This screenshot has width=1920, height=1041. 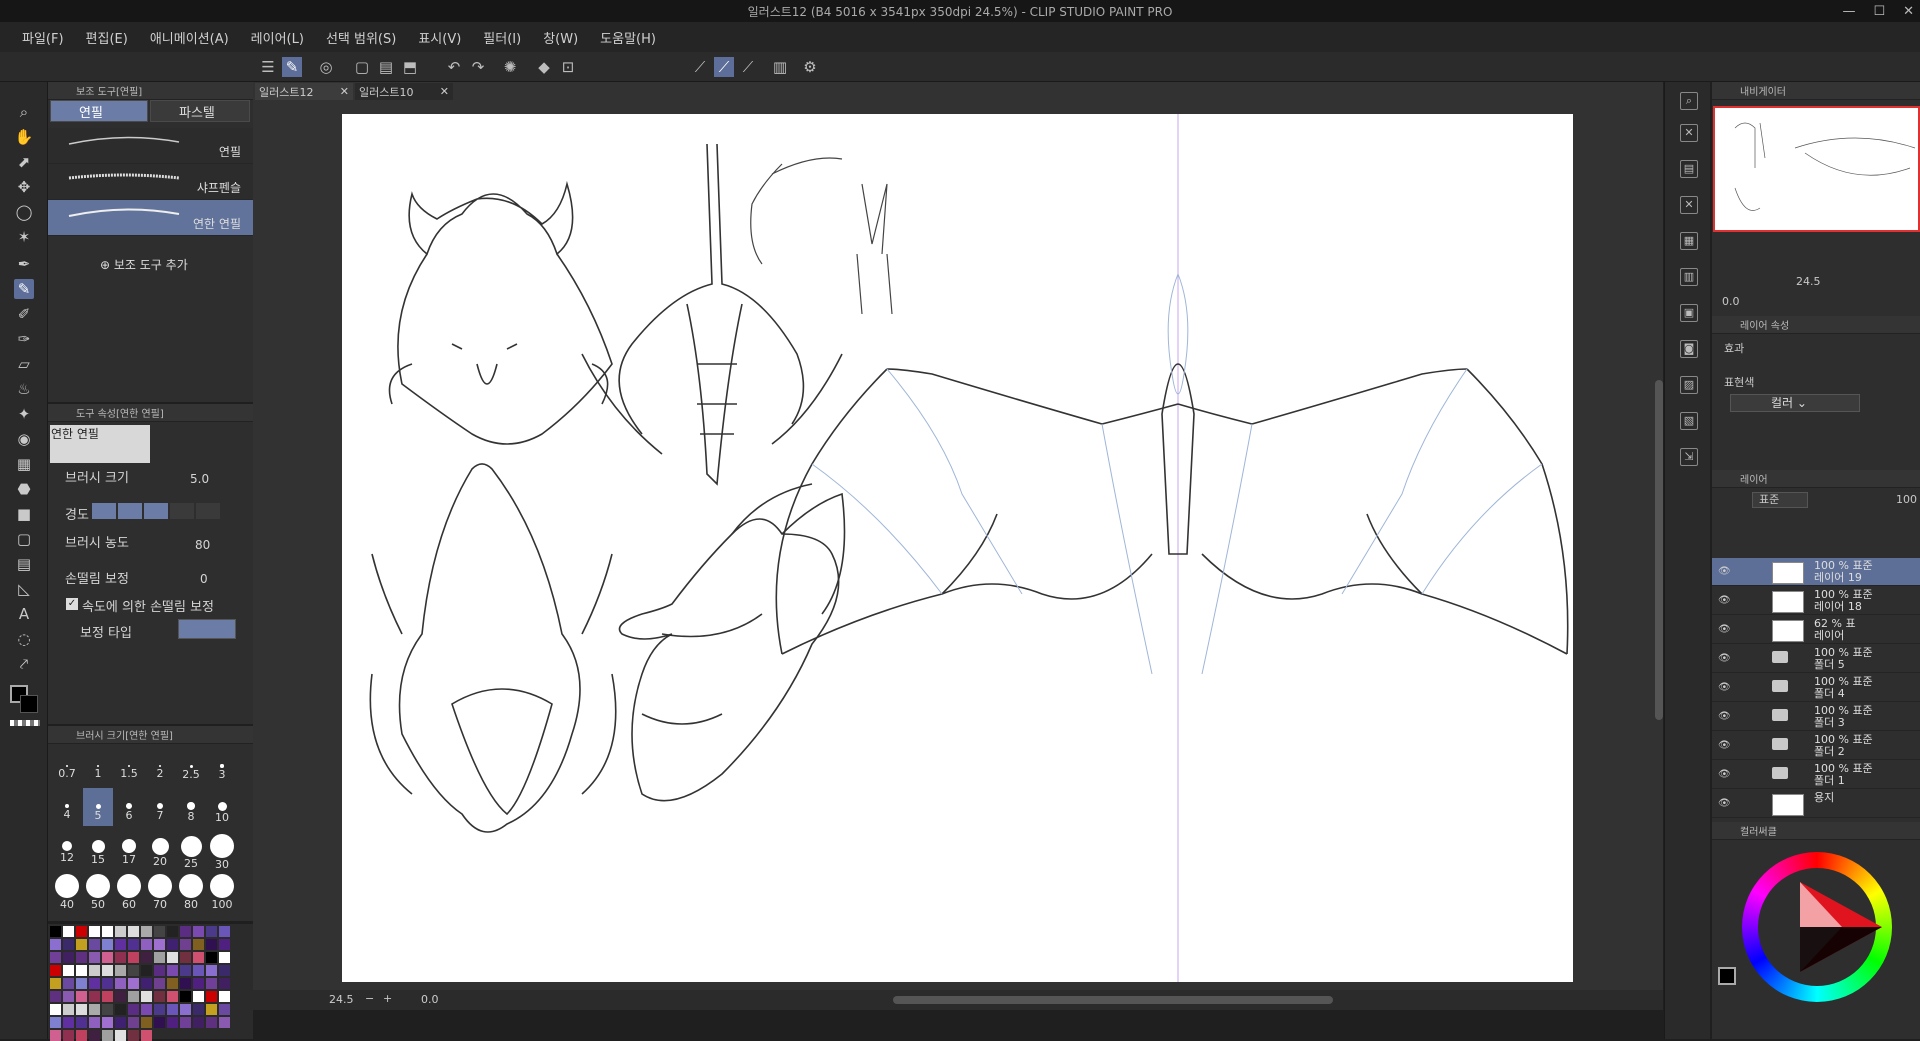 What do you see at coordinates (362, 67) in the screenshot?
I see `new-file-icon: ▢` at bounding box center [362, 67].